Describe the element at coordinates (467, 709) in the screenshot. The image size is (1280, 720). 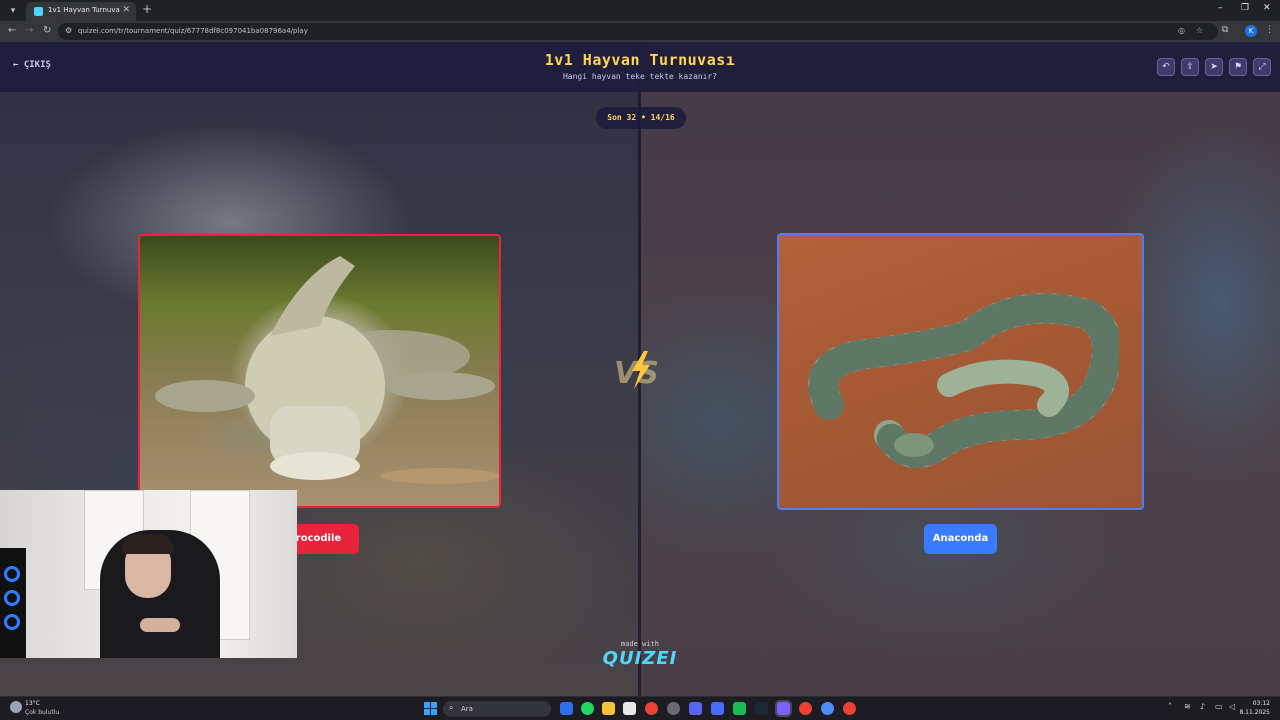
I see `search-placeholder: Ara` at that location.